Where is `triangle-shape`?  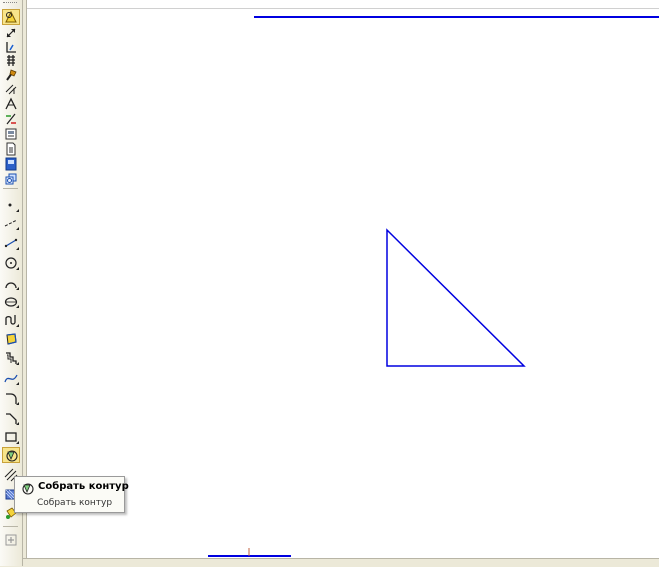 triangle-shape is located at coordinates (456, 297).